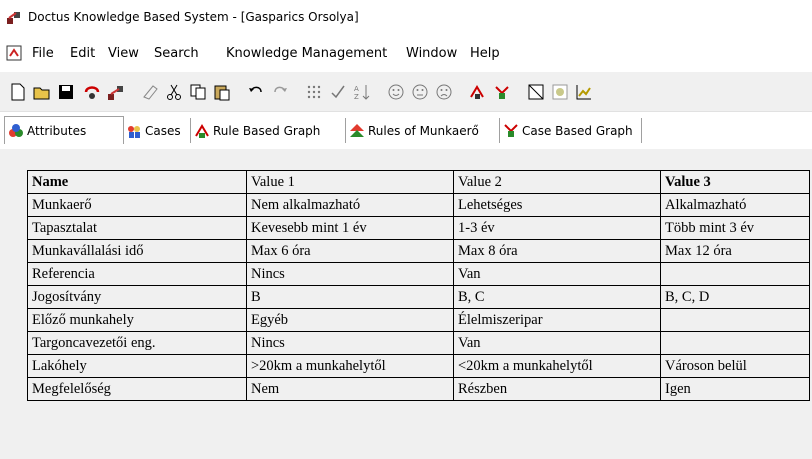  I want to click on tree-icon, so click(116, 92).